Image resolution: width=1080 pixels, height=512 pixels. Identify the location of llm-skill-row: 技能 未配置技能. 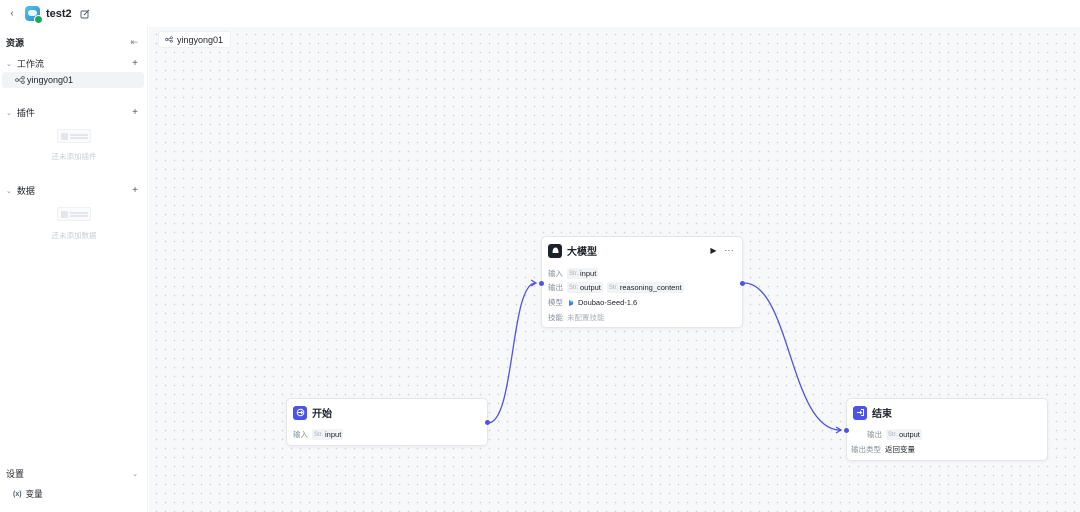
(576, 317).